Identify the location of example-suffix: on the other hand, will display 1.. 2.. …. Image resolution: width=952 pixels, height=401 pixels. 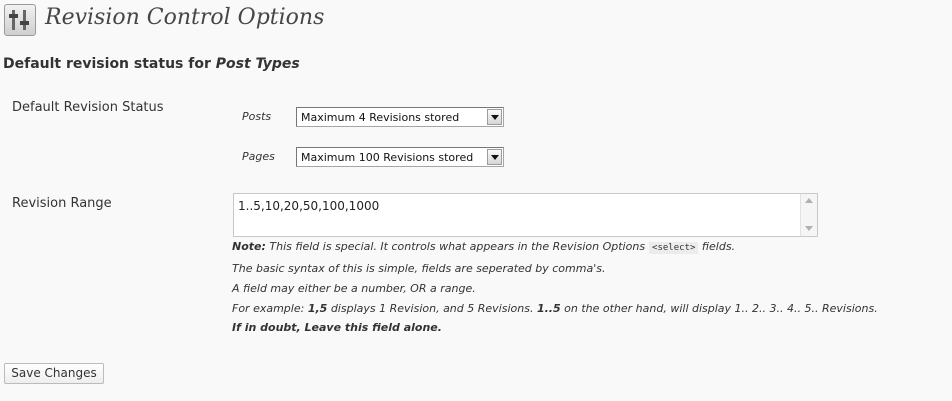
(721, 308).